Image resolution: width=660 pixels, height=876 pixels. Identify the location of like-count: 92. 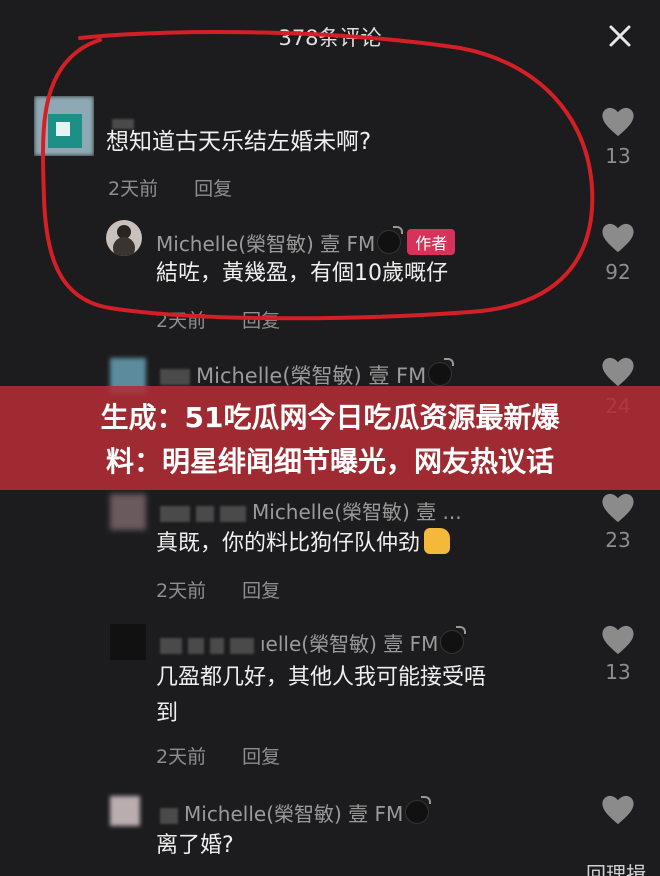
(618, 272).